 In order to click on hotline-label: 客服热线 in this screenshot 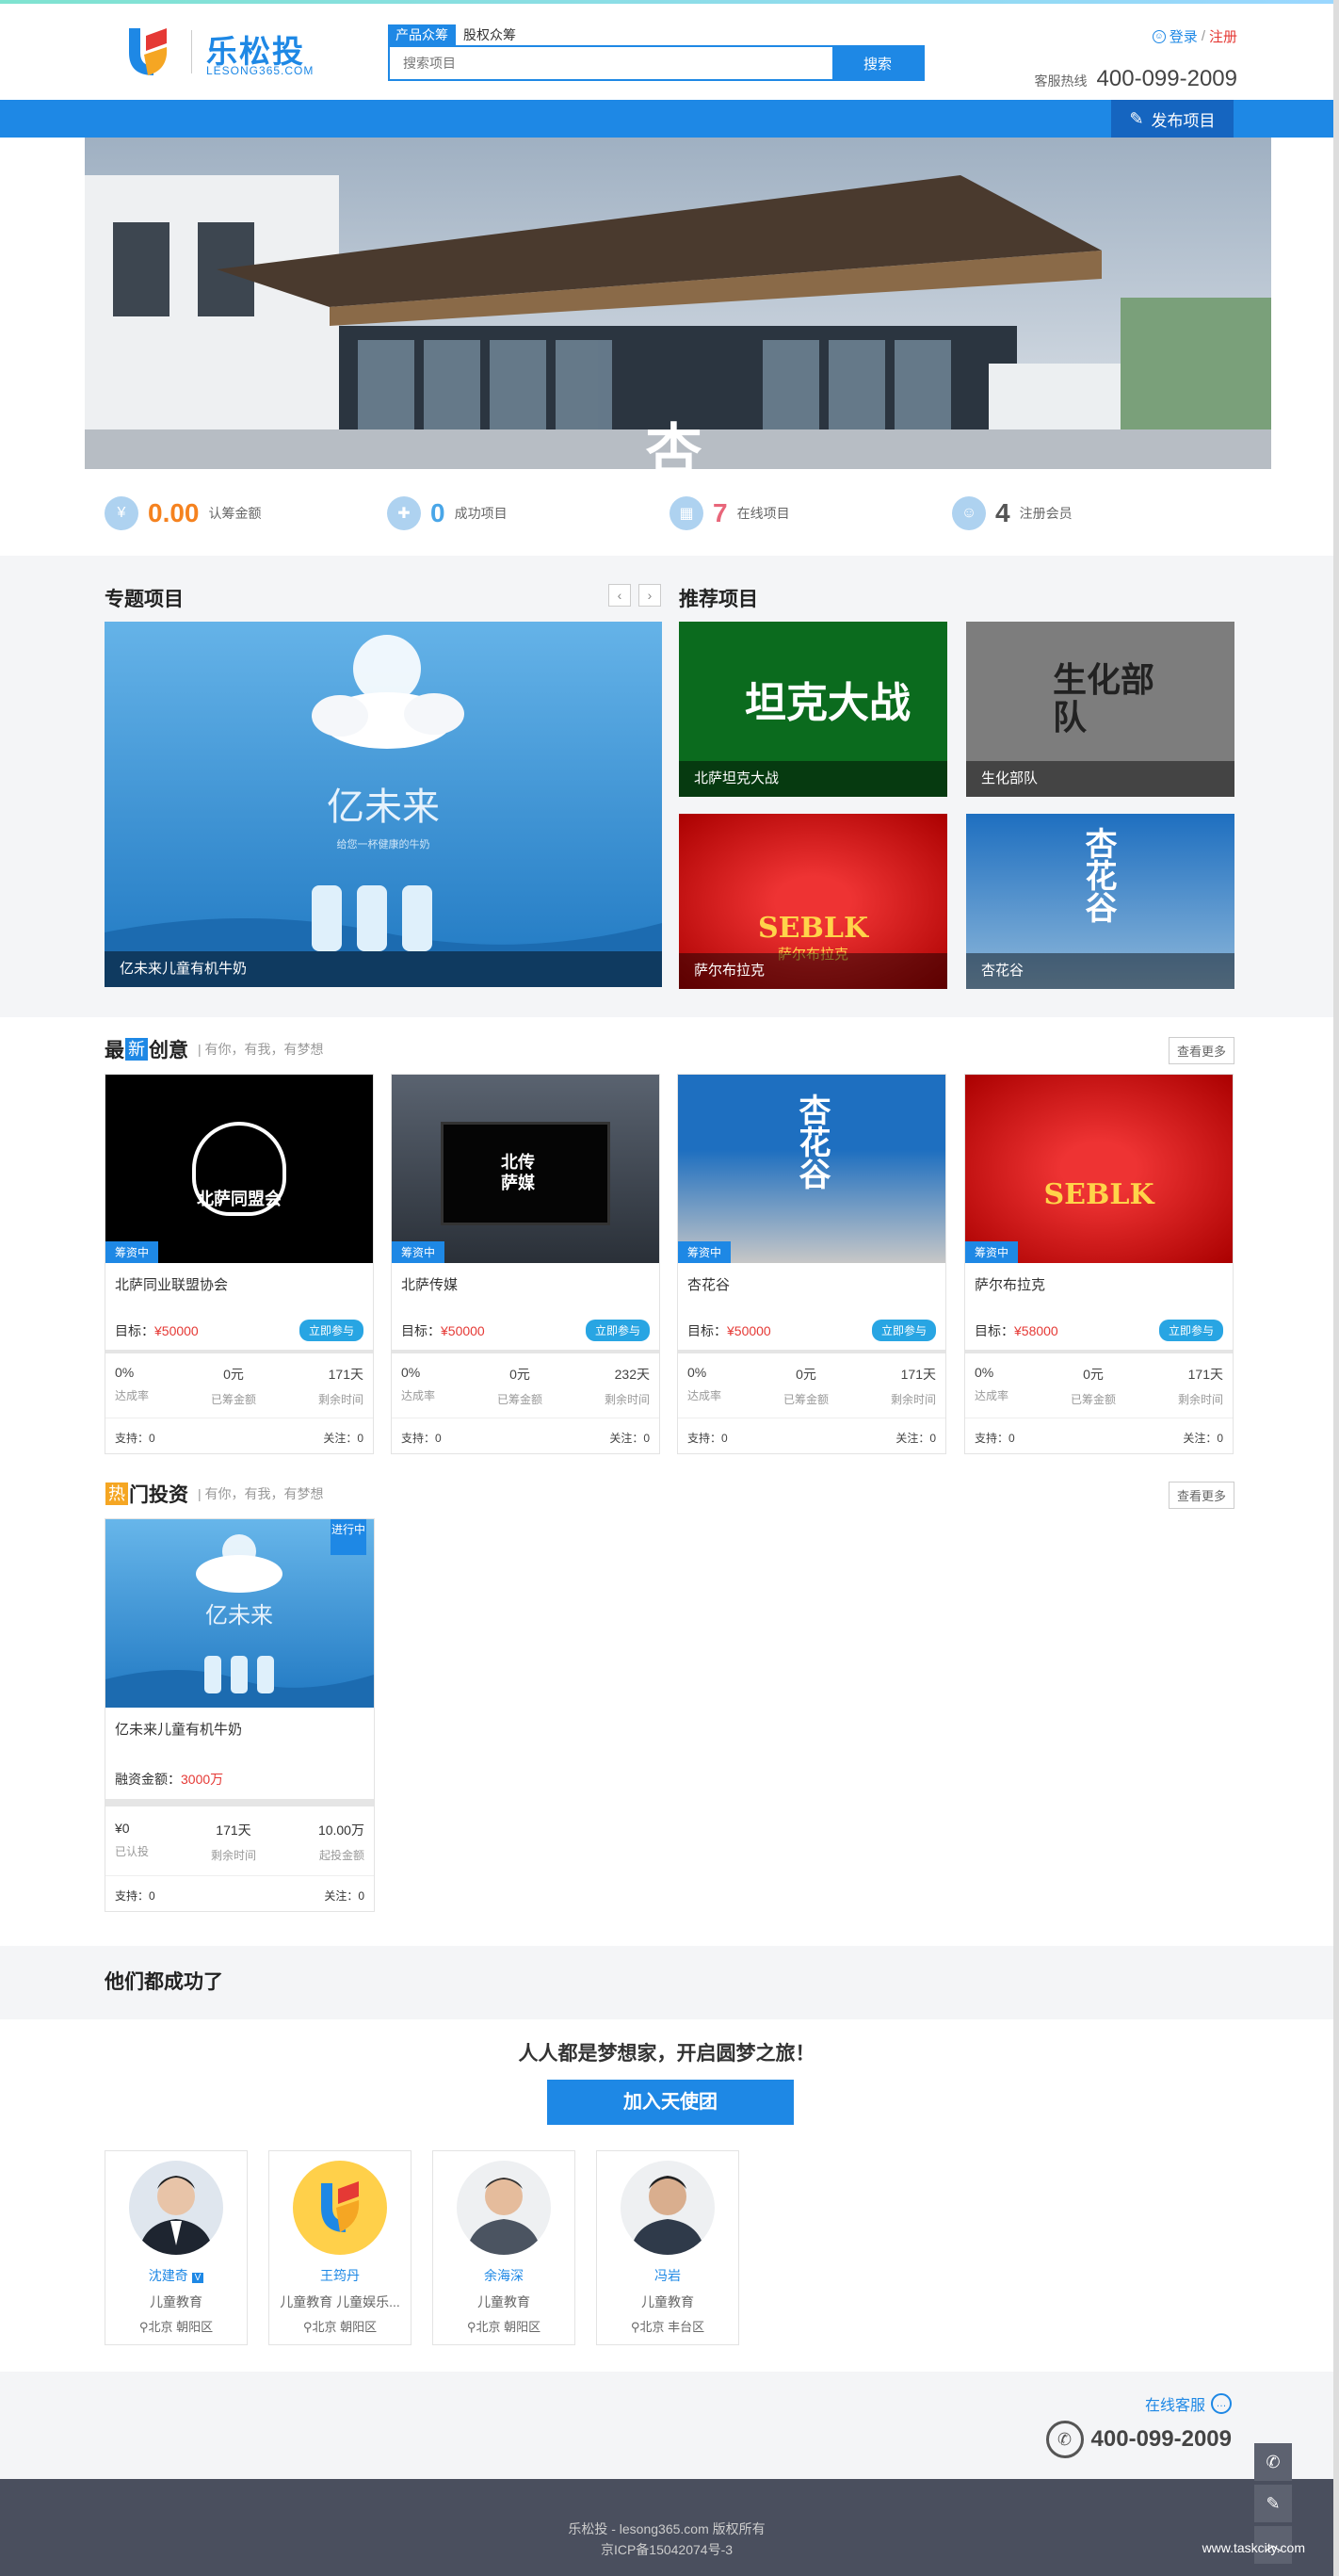, I will do `click(1061, 81)`.